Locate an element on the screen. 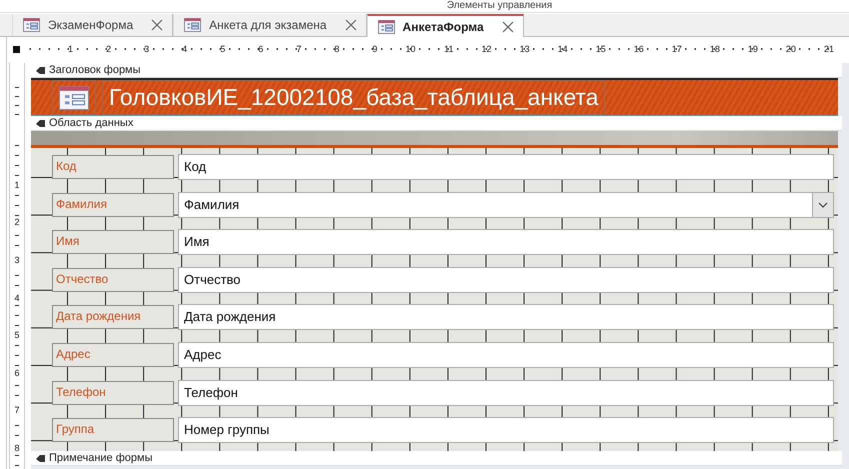 This screenshot has height=469, width=849. text-box: Адрес is located at coordinates (506, 355).